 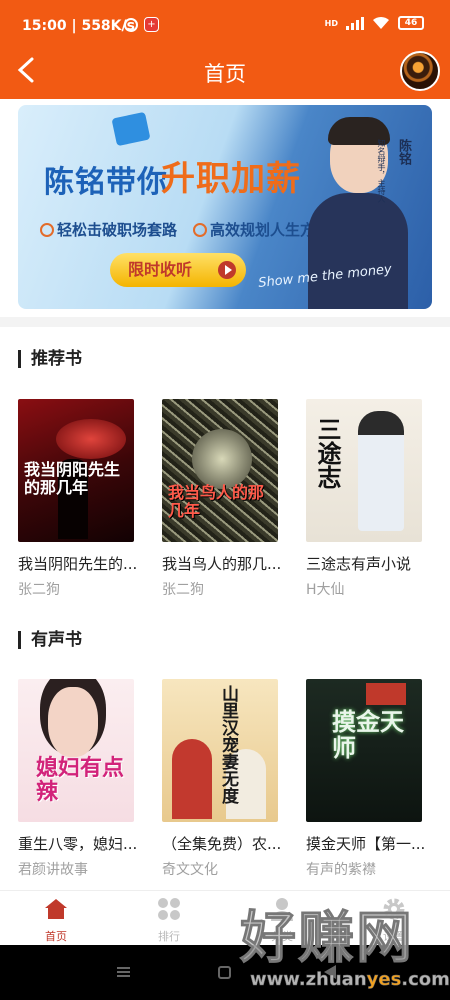 I want to click on play-icon, so click(x=227, y=270).